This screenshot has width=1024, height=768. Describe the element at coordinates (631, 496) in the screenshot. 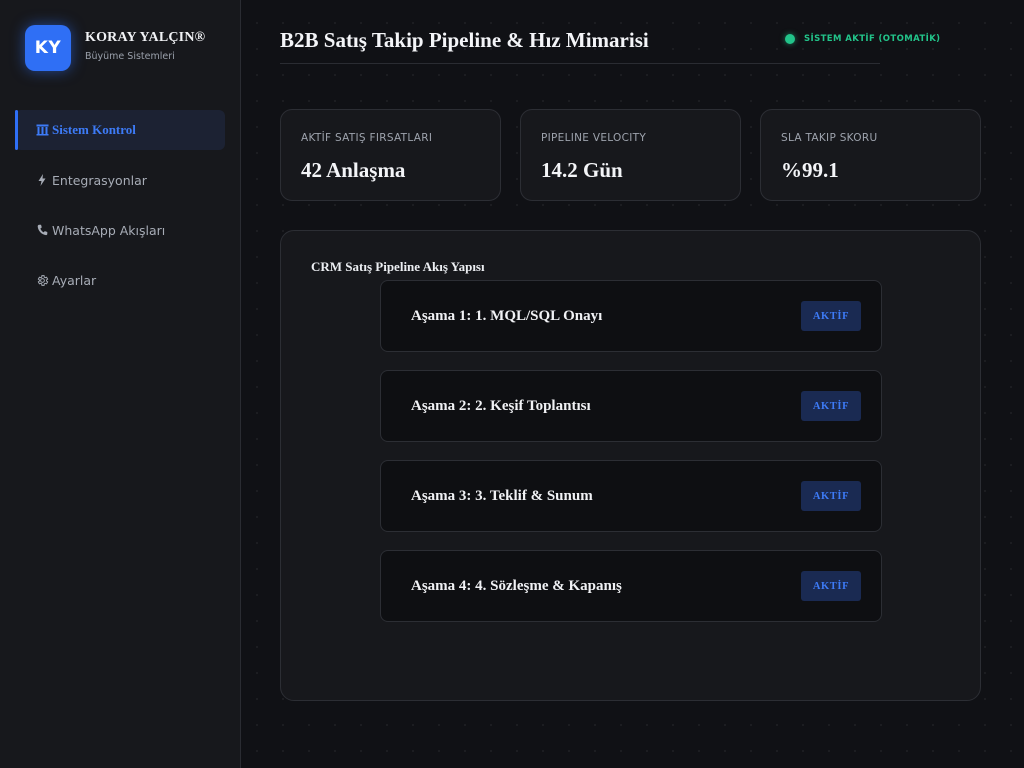

I see `pipeline-stage-3: Aşama 3: 3. Teklif & Sunum AKTİF` at that location.